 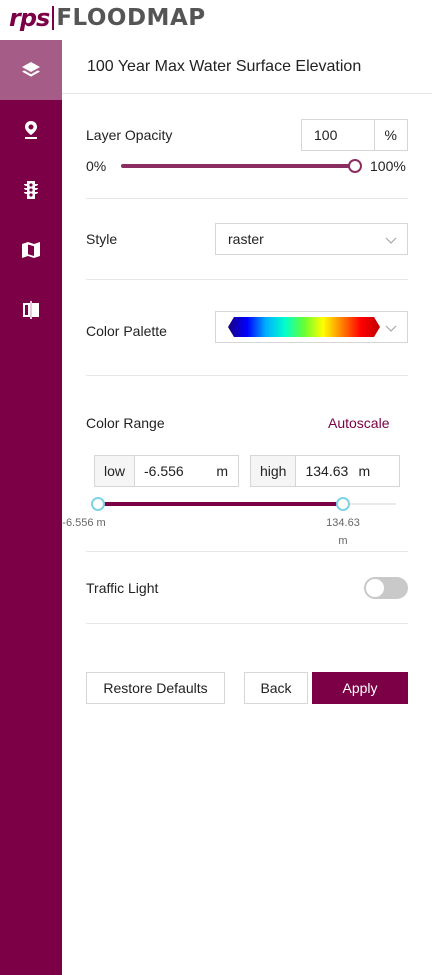 I want to click on map-pin-icon, so click(x=31, y=130).